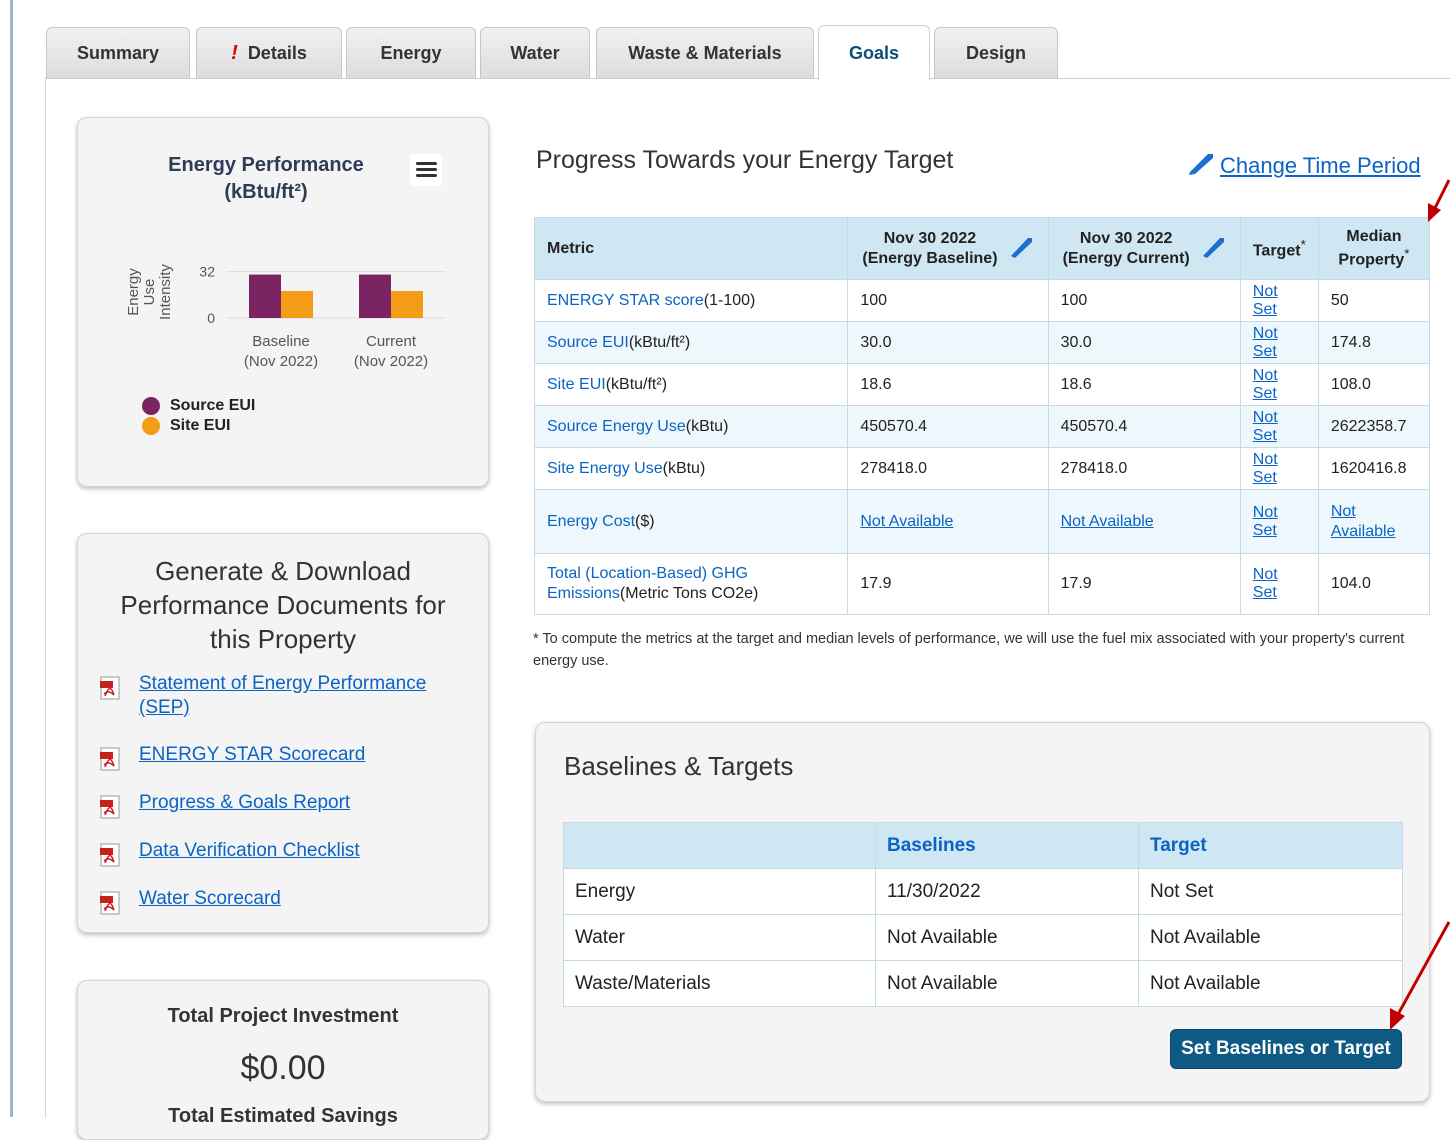  I want to click on metric-unit: (1-100), so click(729, 300).